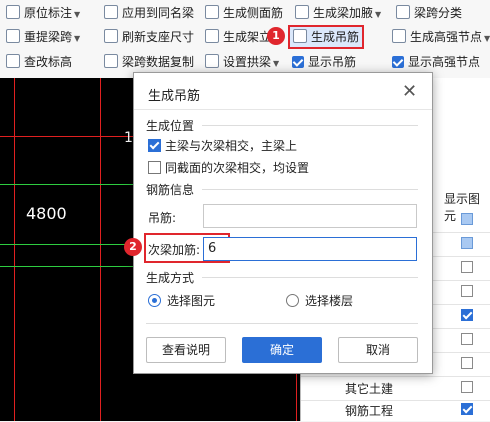  I want to click on axis-number: 1, so click(128, 138).